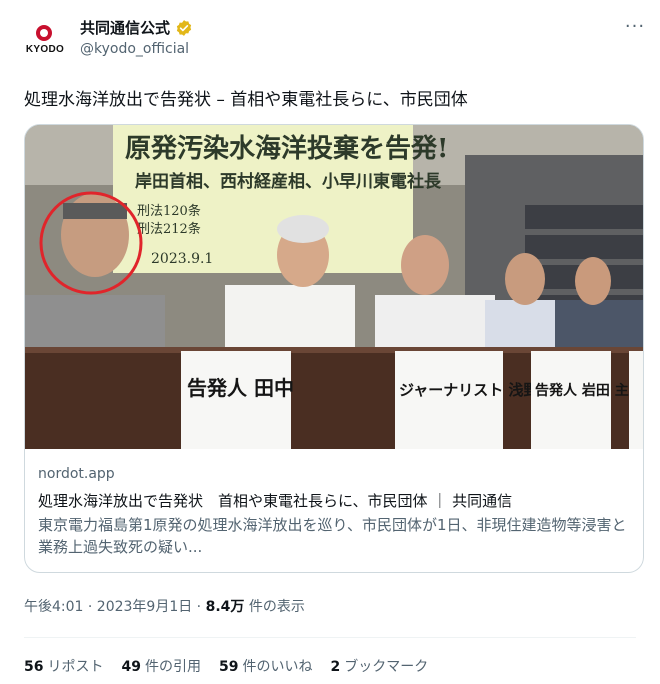 The height and width of the screenshot is (684, 660). I want to click on stat-quotes: 49 件の引用, so click(160, 666).